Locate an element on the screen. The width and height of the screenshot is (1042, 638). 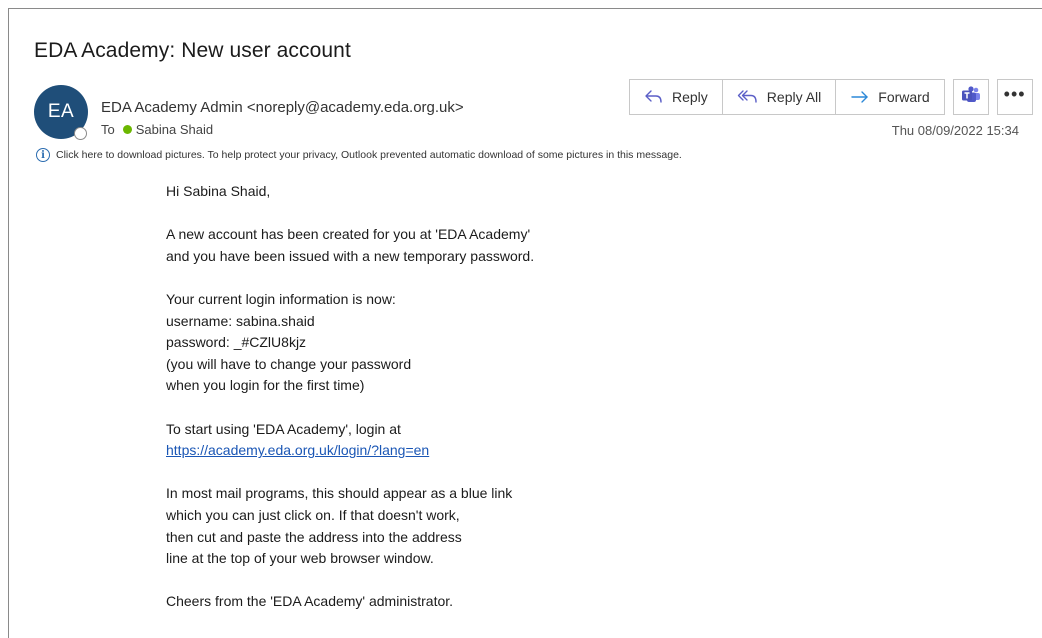
forward-label: Forward is located at coordinates (904, 97).